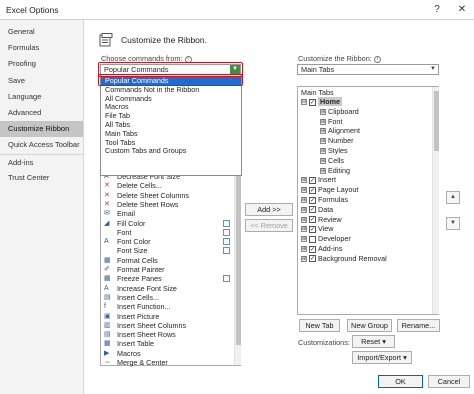 This screenshot has width=474, height=394. Describe the element at coordinates (170, 213) in the screenshot. I see `command-item: ✉ Email` at that location.